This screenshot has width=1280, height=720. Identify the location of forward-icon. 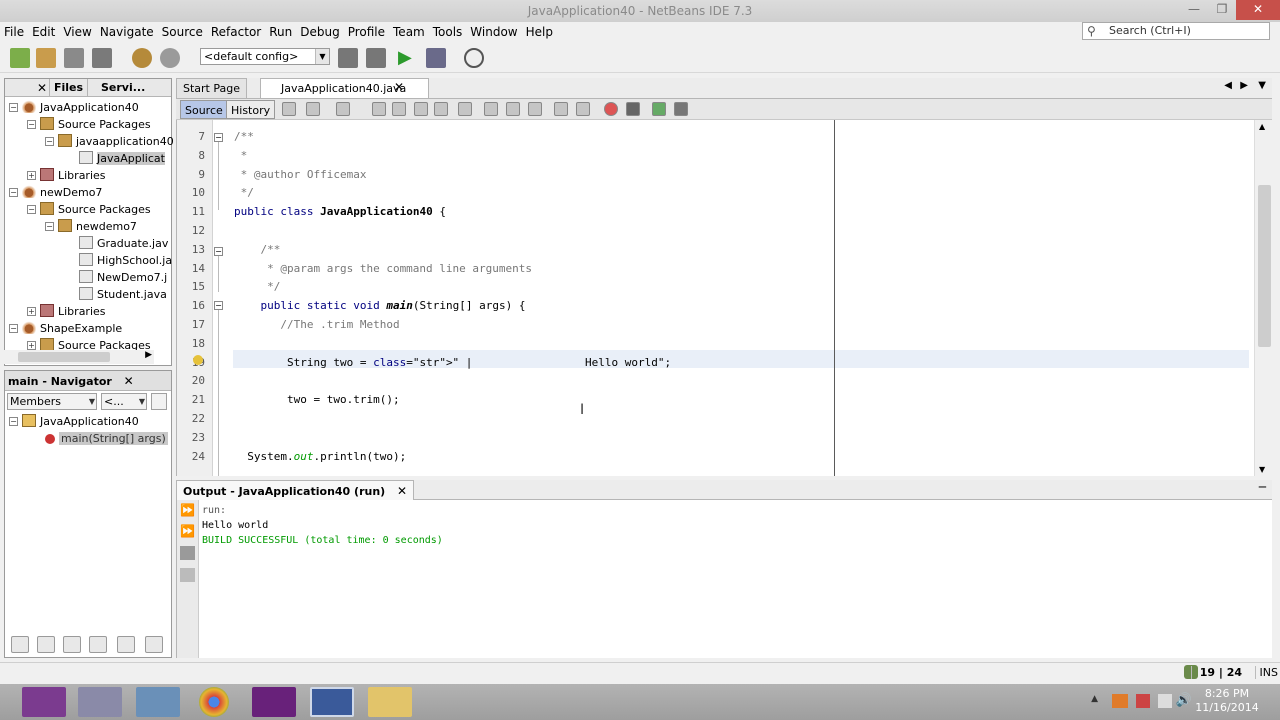
(343, 109).